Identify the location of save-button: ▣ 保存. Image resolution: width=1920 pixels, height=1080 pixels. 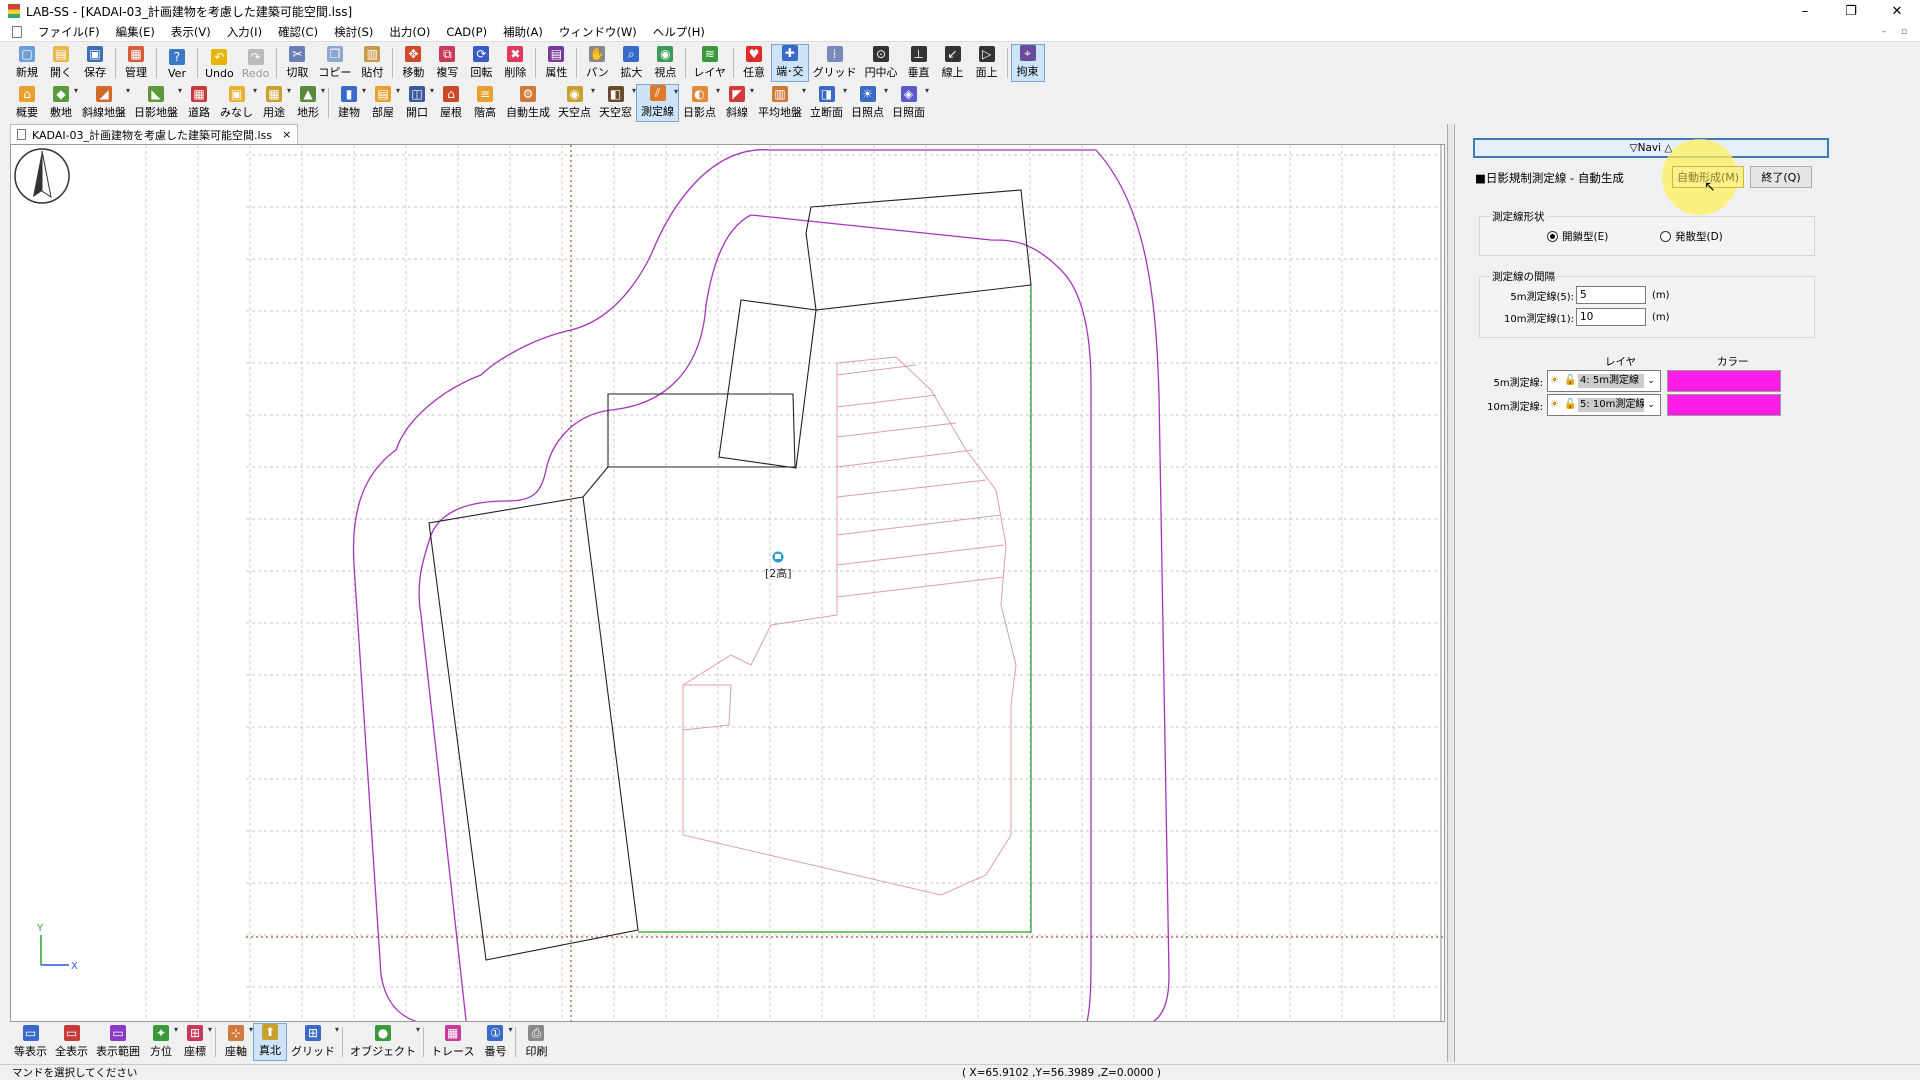
(95, 63).